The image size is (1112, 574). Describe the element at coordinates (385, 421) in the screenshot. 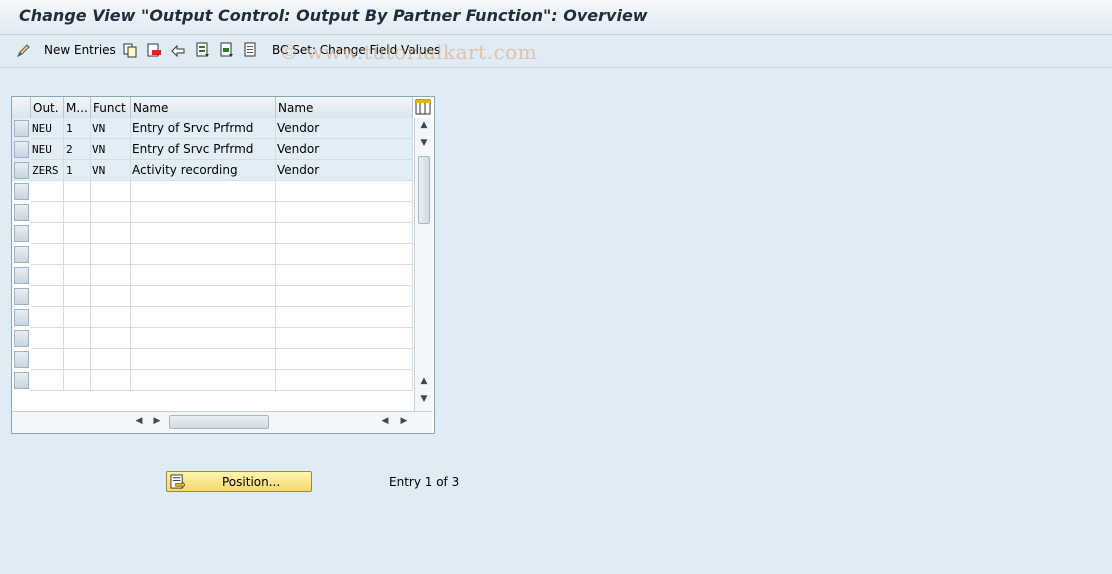

I see `scroll-left-end-icon: ◀` at that location.